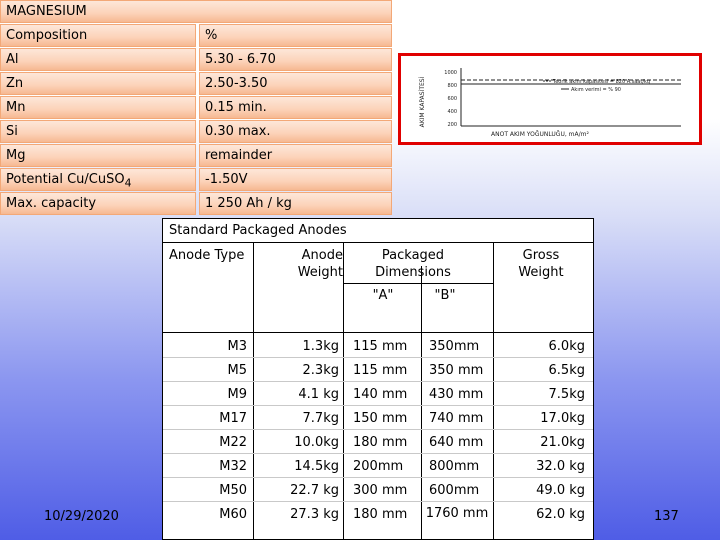 This screenshot has height=540, width=720. What do you see at coordinates (295, 131) in the screenshot?
I see `property-value: 0.30 max.` at bounding box center [295, 131].